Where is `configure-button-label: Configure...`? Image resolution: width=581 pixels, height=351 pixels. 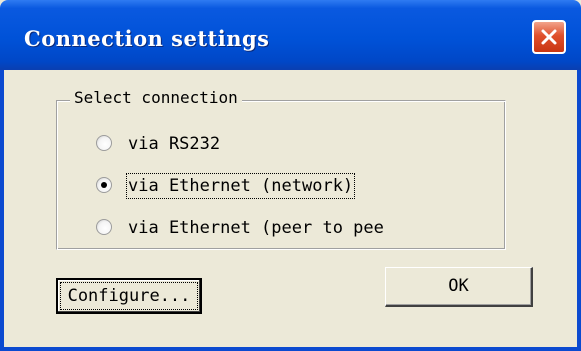
configure-button-label: Configure... is located at coordinates (129, 296).